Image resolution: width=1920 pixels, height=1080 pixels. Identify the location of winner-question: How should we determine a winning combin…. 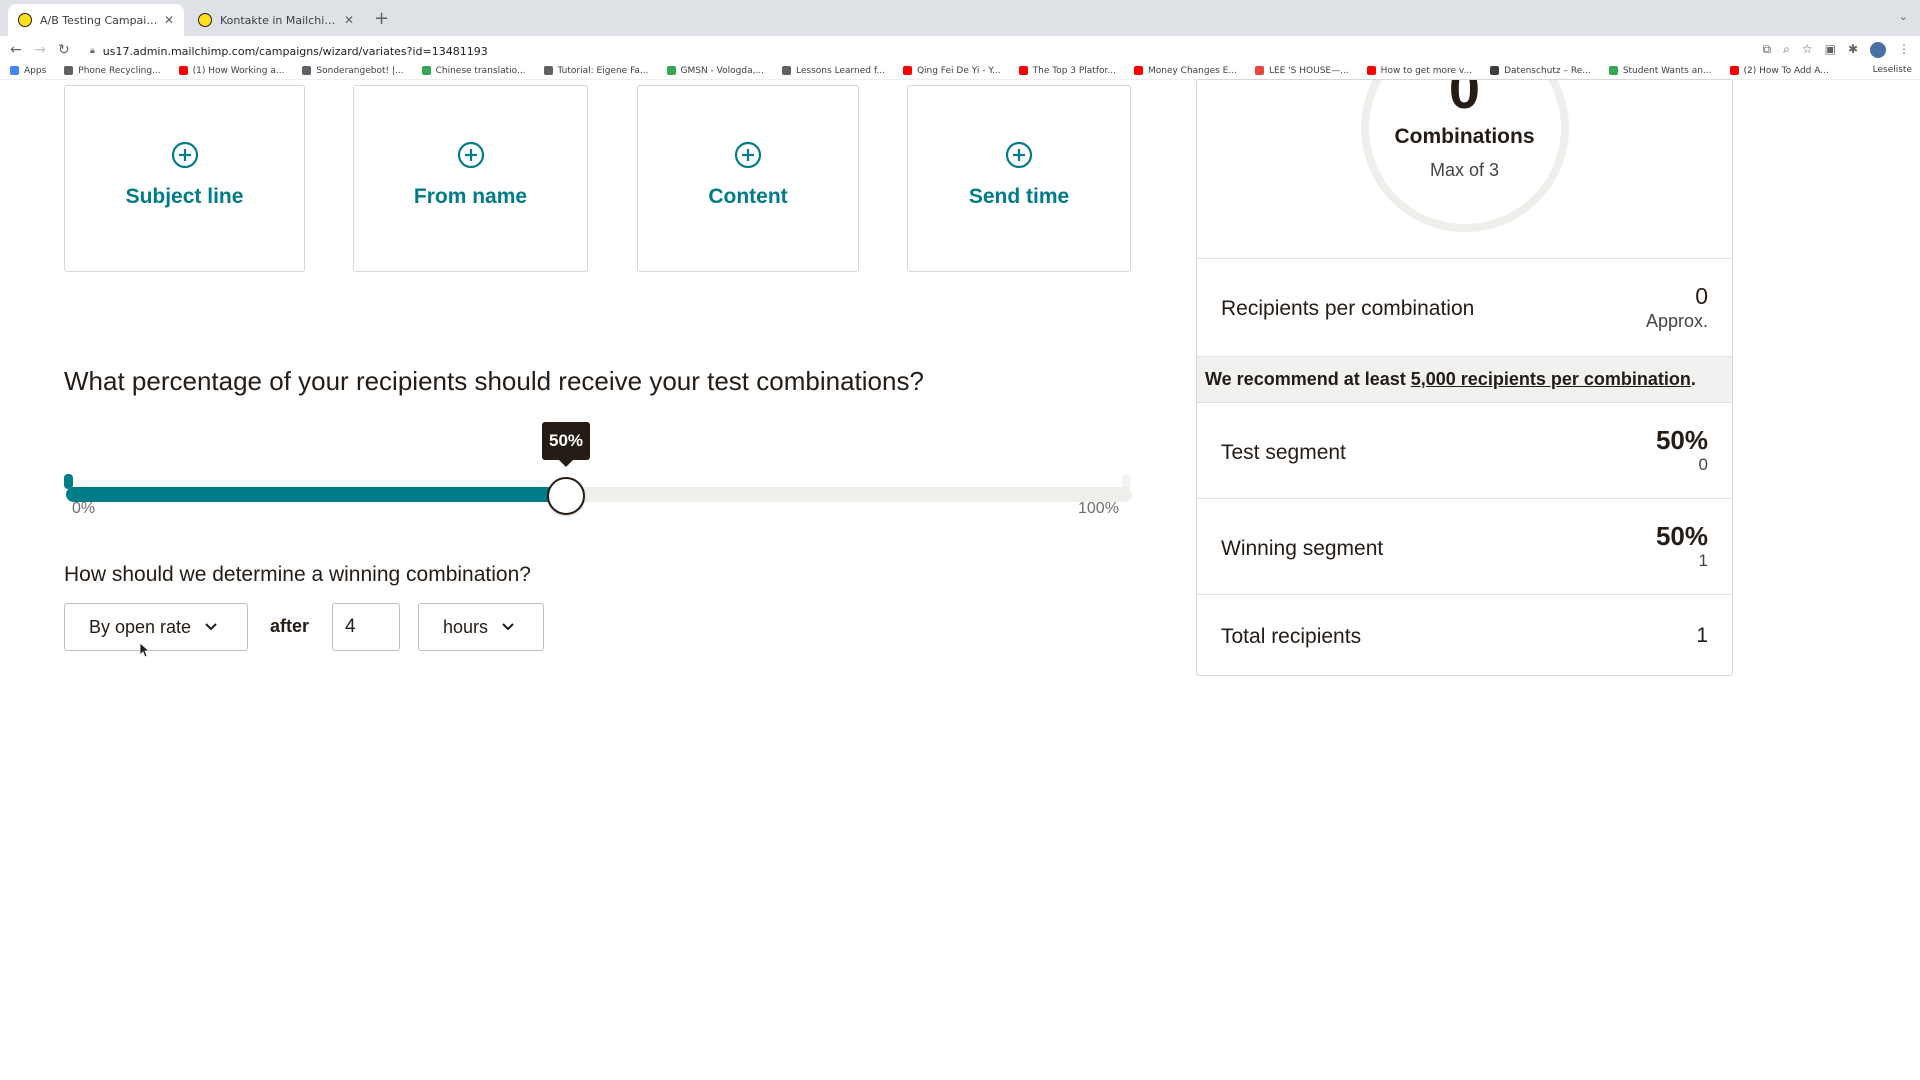
(297, 574).